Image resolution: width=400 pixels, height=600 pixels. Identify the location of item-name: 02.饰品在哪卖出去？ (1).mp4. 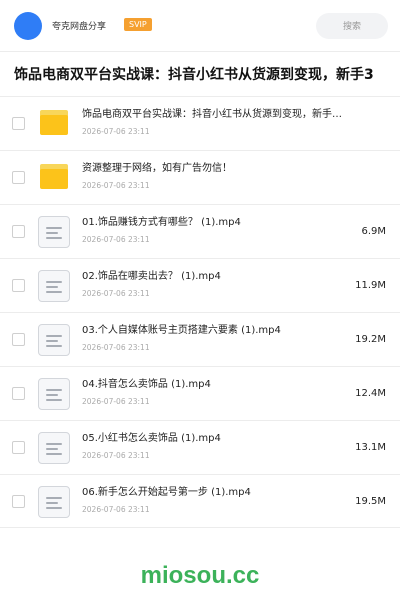
(151, 276).